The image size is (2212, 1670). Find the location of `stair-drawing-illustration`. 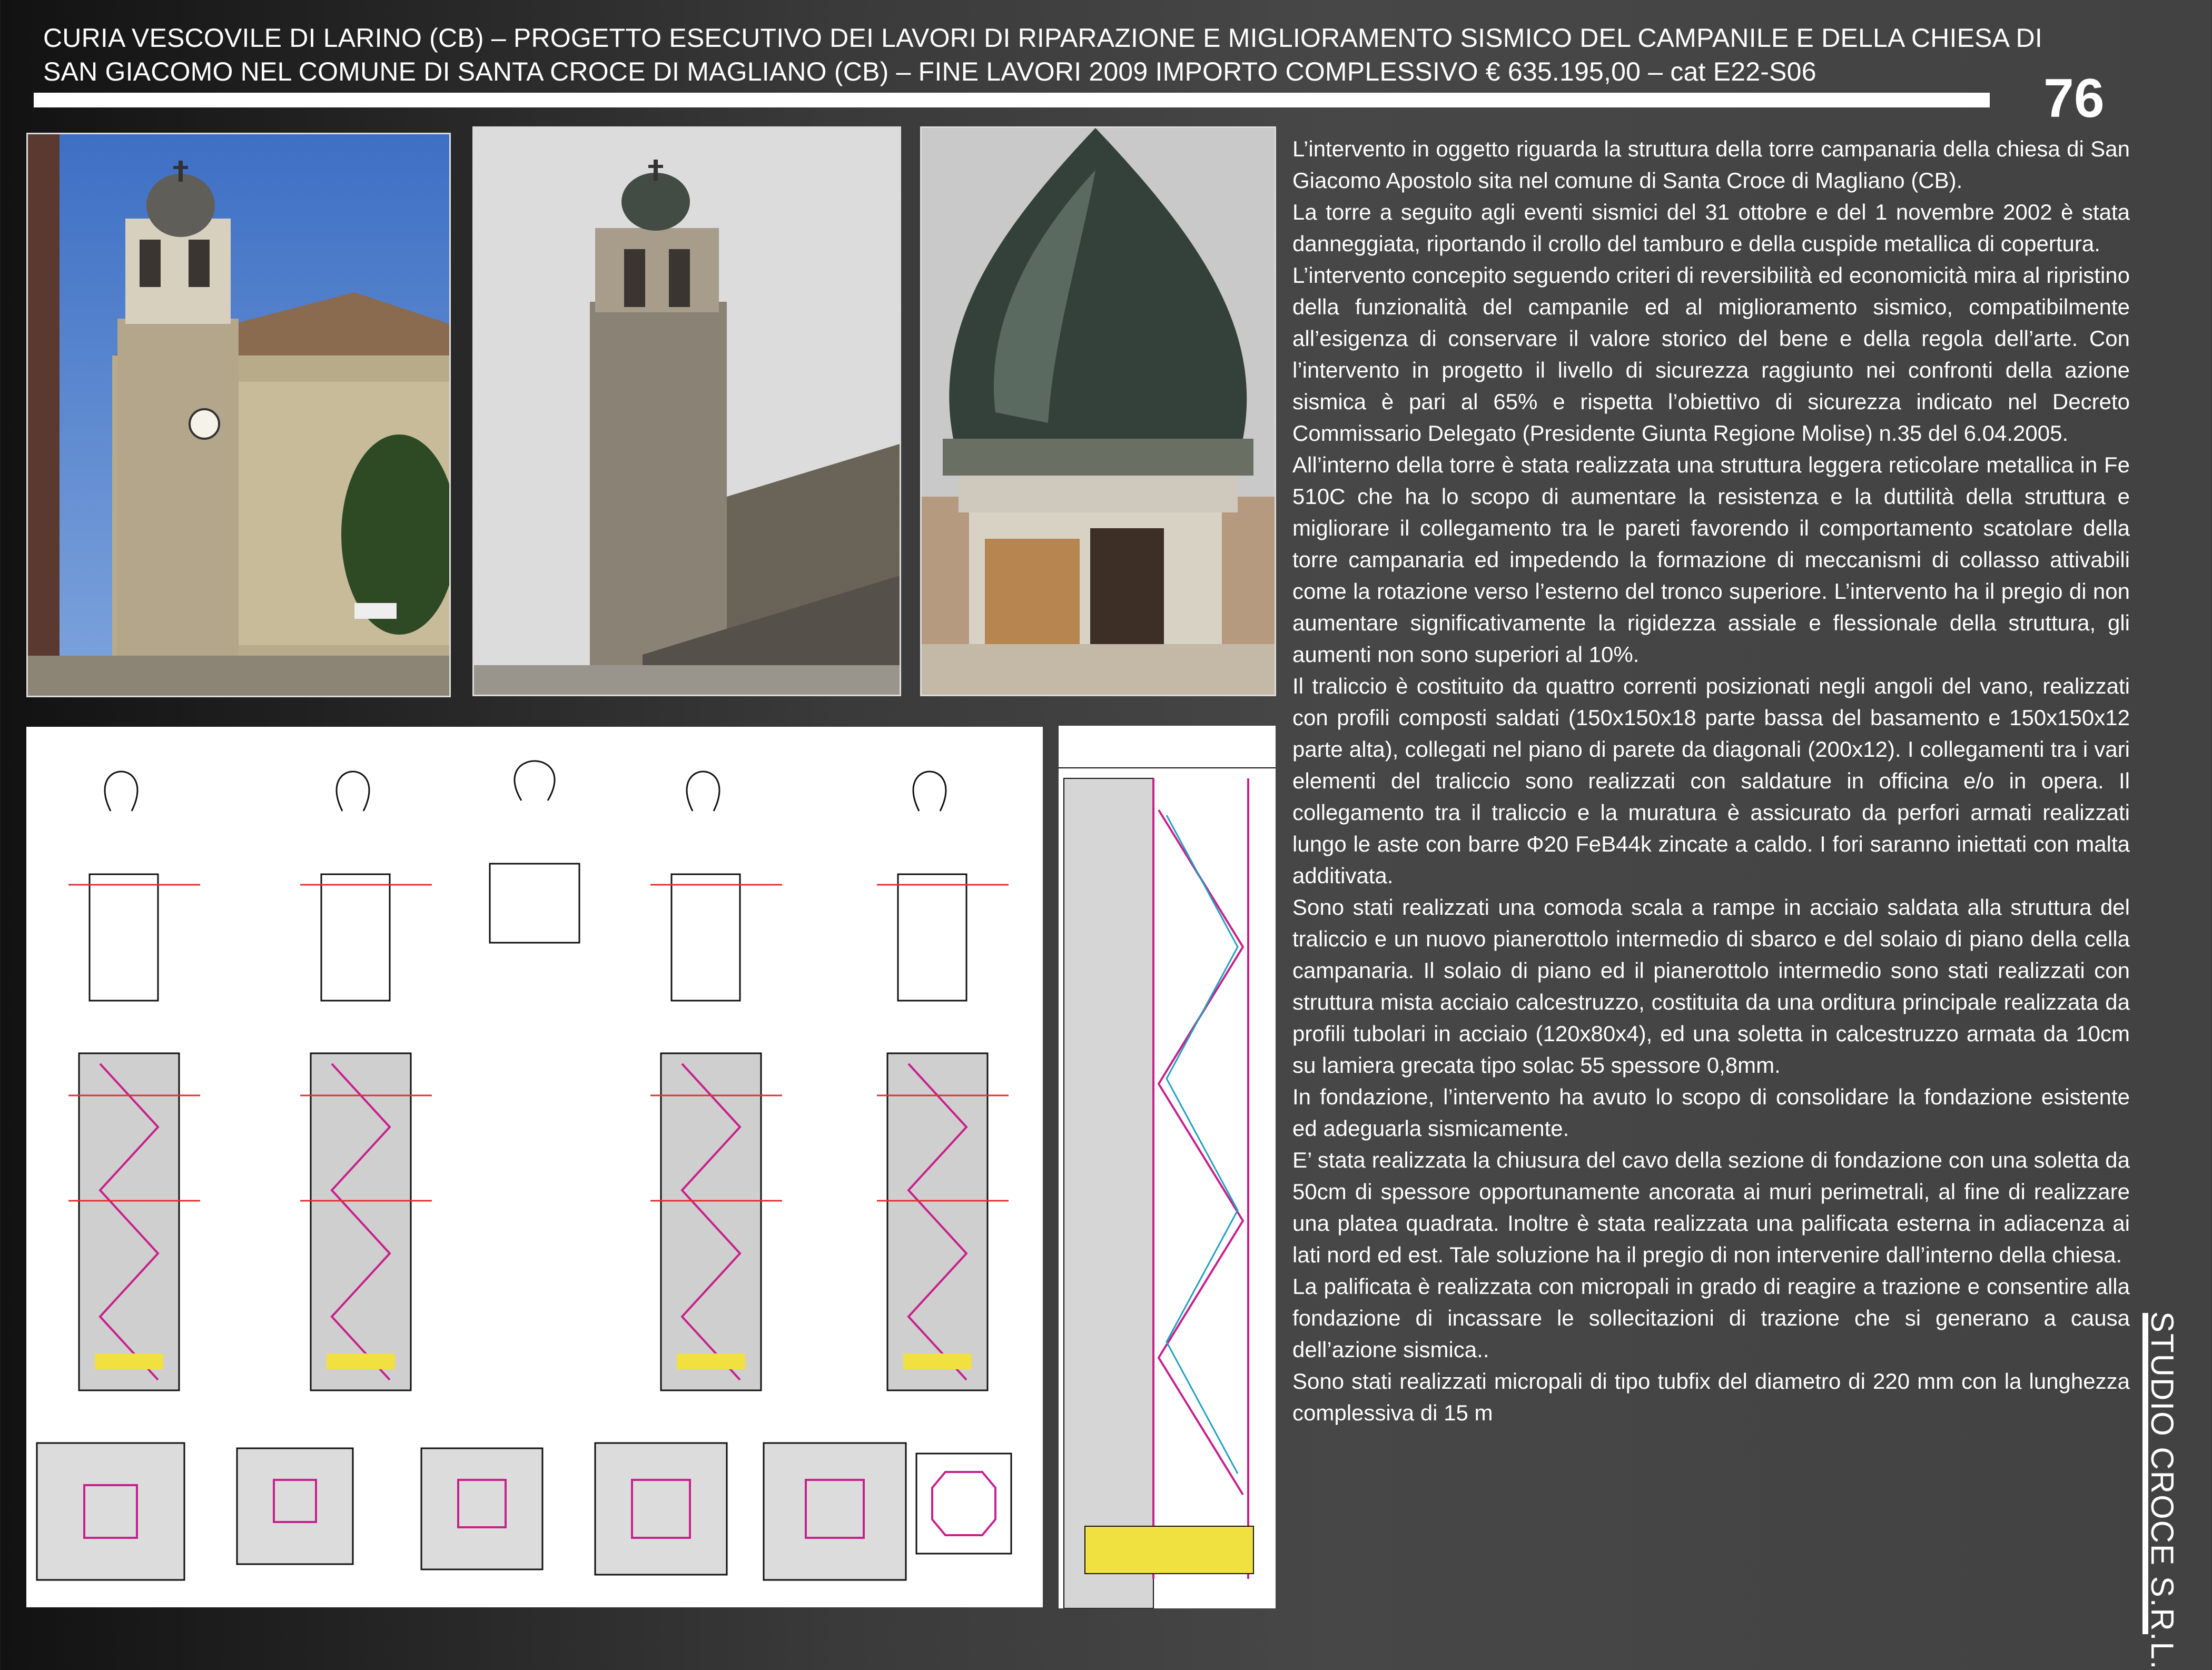

stair-drawing-illustration is located at coordinates (1167, 1167).